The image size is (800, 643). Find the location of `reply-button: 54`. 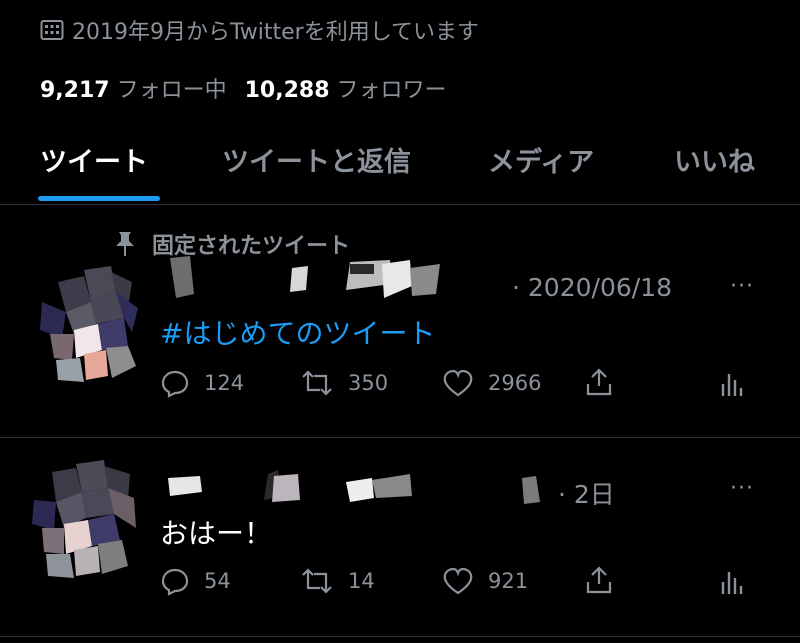

reply-button: 54 is located at coordinates (195, 581).